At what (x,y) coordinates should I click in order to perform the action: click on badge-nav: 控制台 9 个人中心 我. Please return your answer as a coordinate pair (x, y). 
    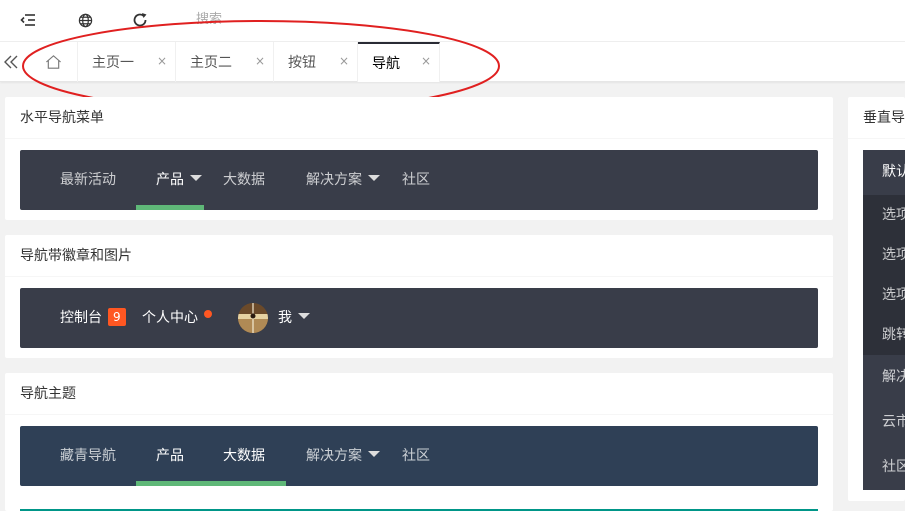
    Looking at the image, I should click on (419, 318).